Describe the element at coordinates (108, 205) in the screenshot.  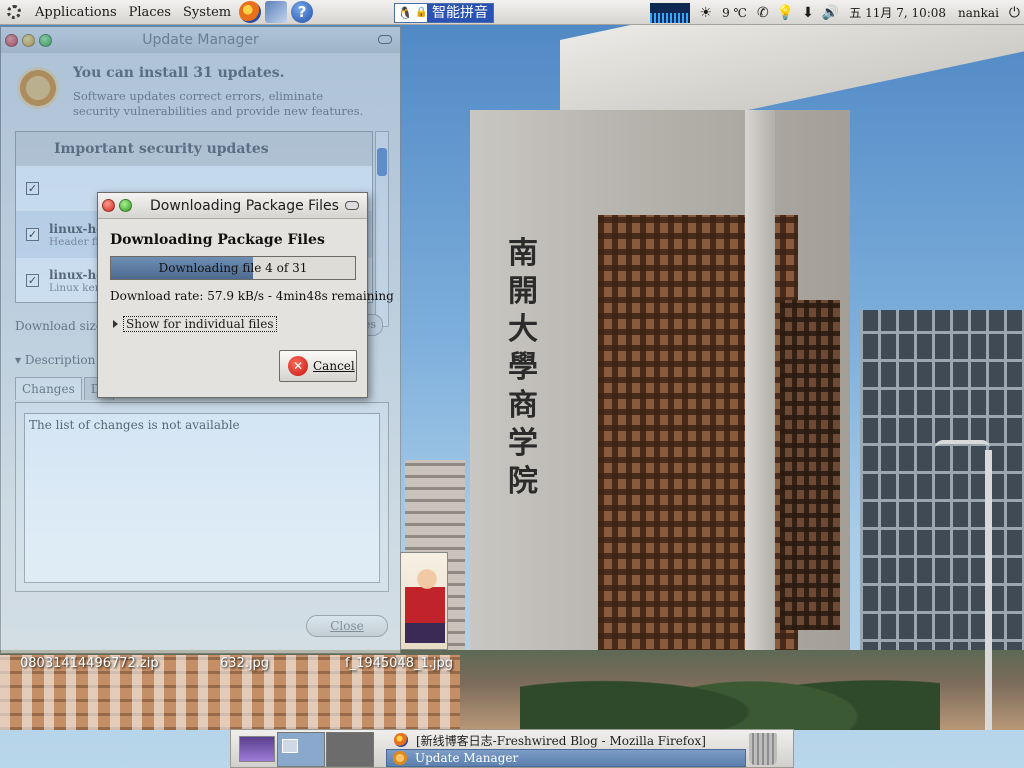
I see `close-window-icon` at that location.